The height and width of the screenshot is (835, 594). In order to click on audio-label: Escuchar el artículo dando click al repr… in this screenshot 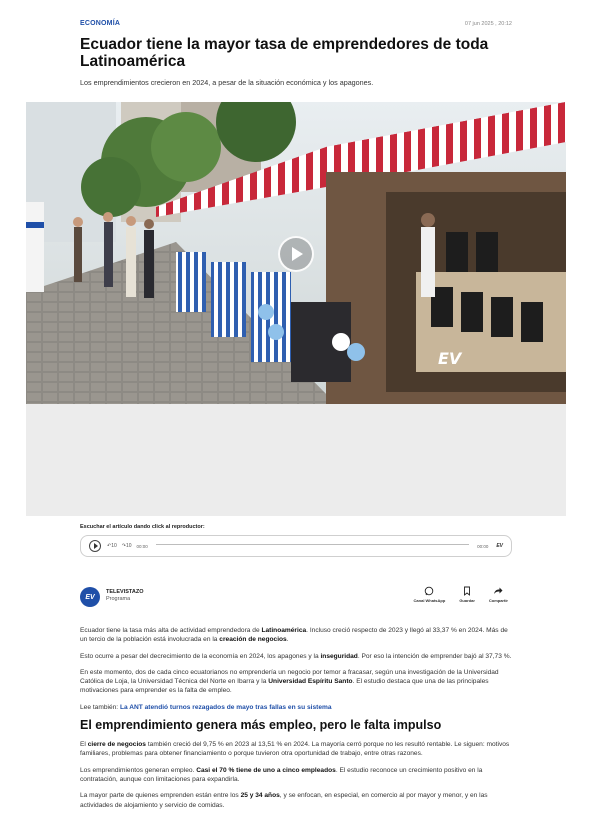, I will do `click(142, 527)`.